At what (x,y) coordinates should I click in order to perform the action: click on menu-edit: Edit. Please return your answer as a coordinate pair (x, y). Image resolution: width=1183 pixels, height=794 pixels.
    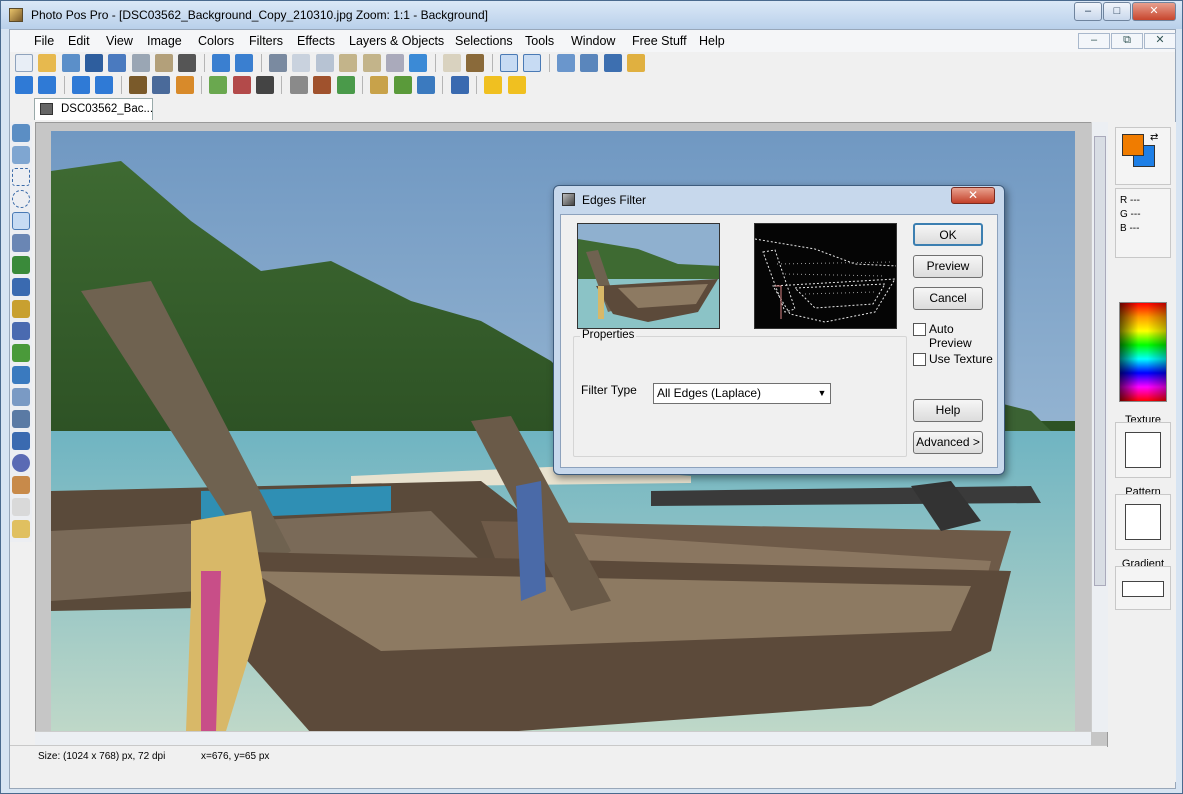
    Looking at the image, I should click on (79, 41).